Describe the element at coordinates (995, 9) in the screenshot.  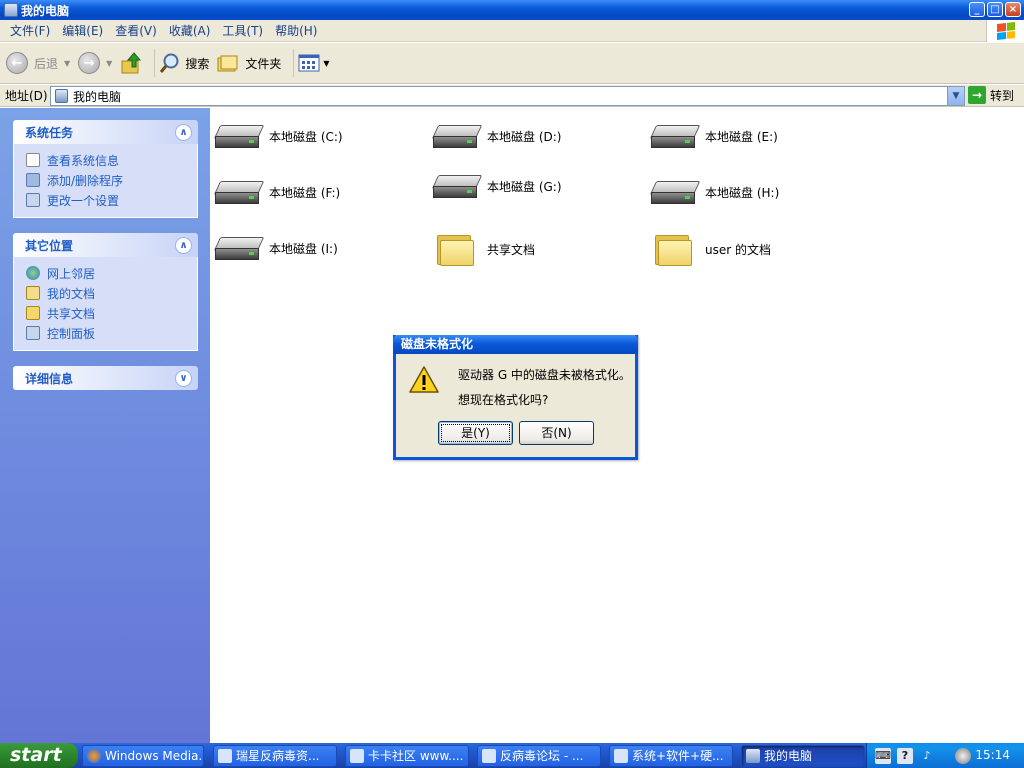
I see `restore-button: □` at that location.